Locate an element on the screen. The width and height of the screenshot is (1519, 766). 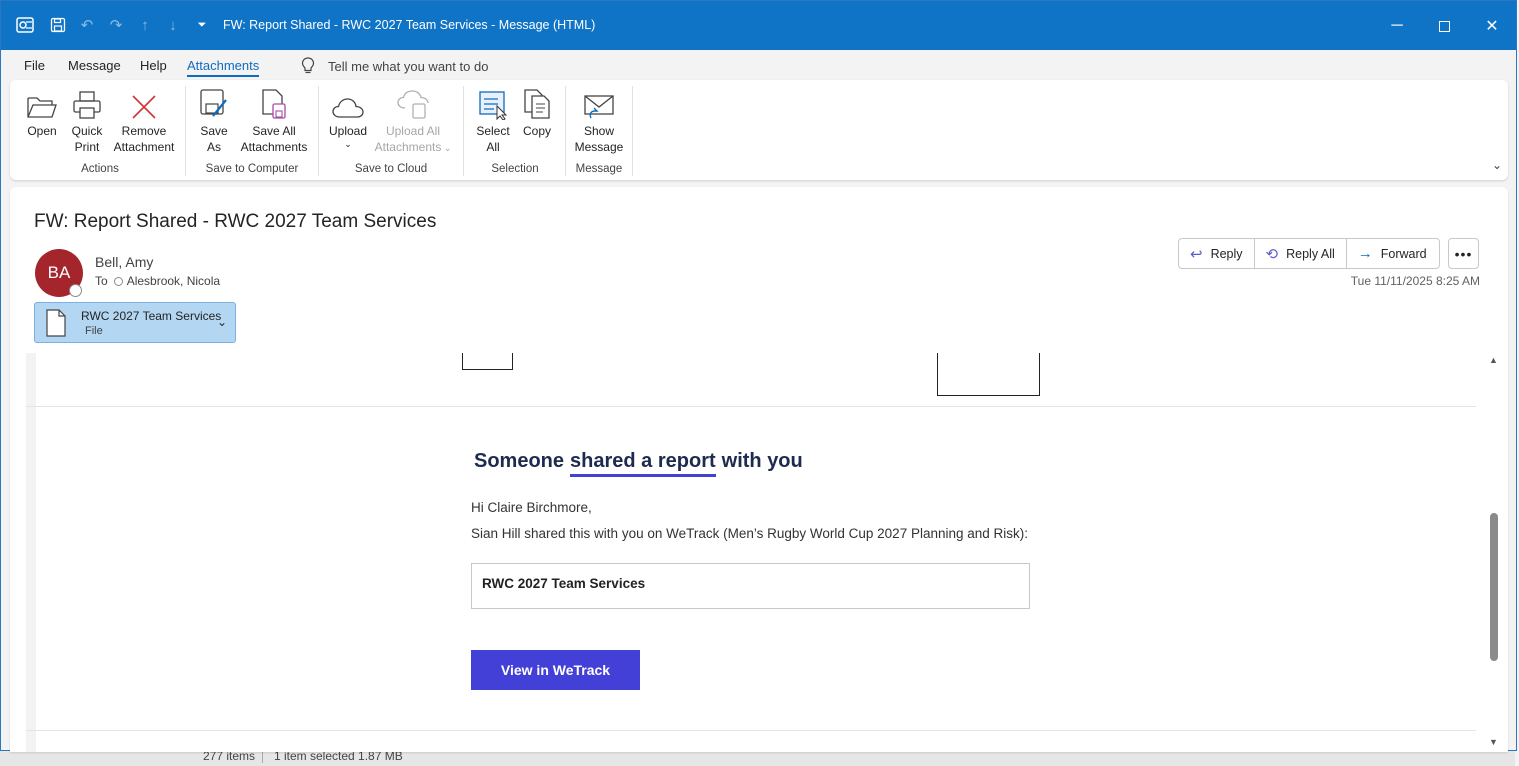
save-all-label-1: Save All is located at coordinates (274, 131).